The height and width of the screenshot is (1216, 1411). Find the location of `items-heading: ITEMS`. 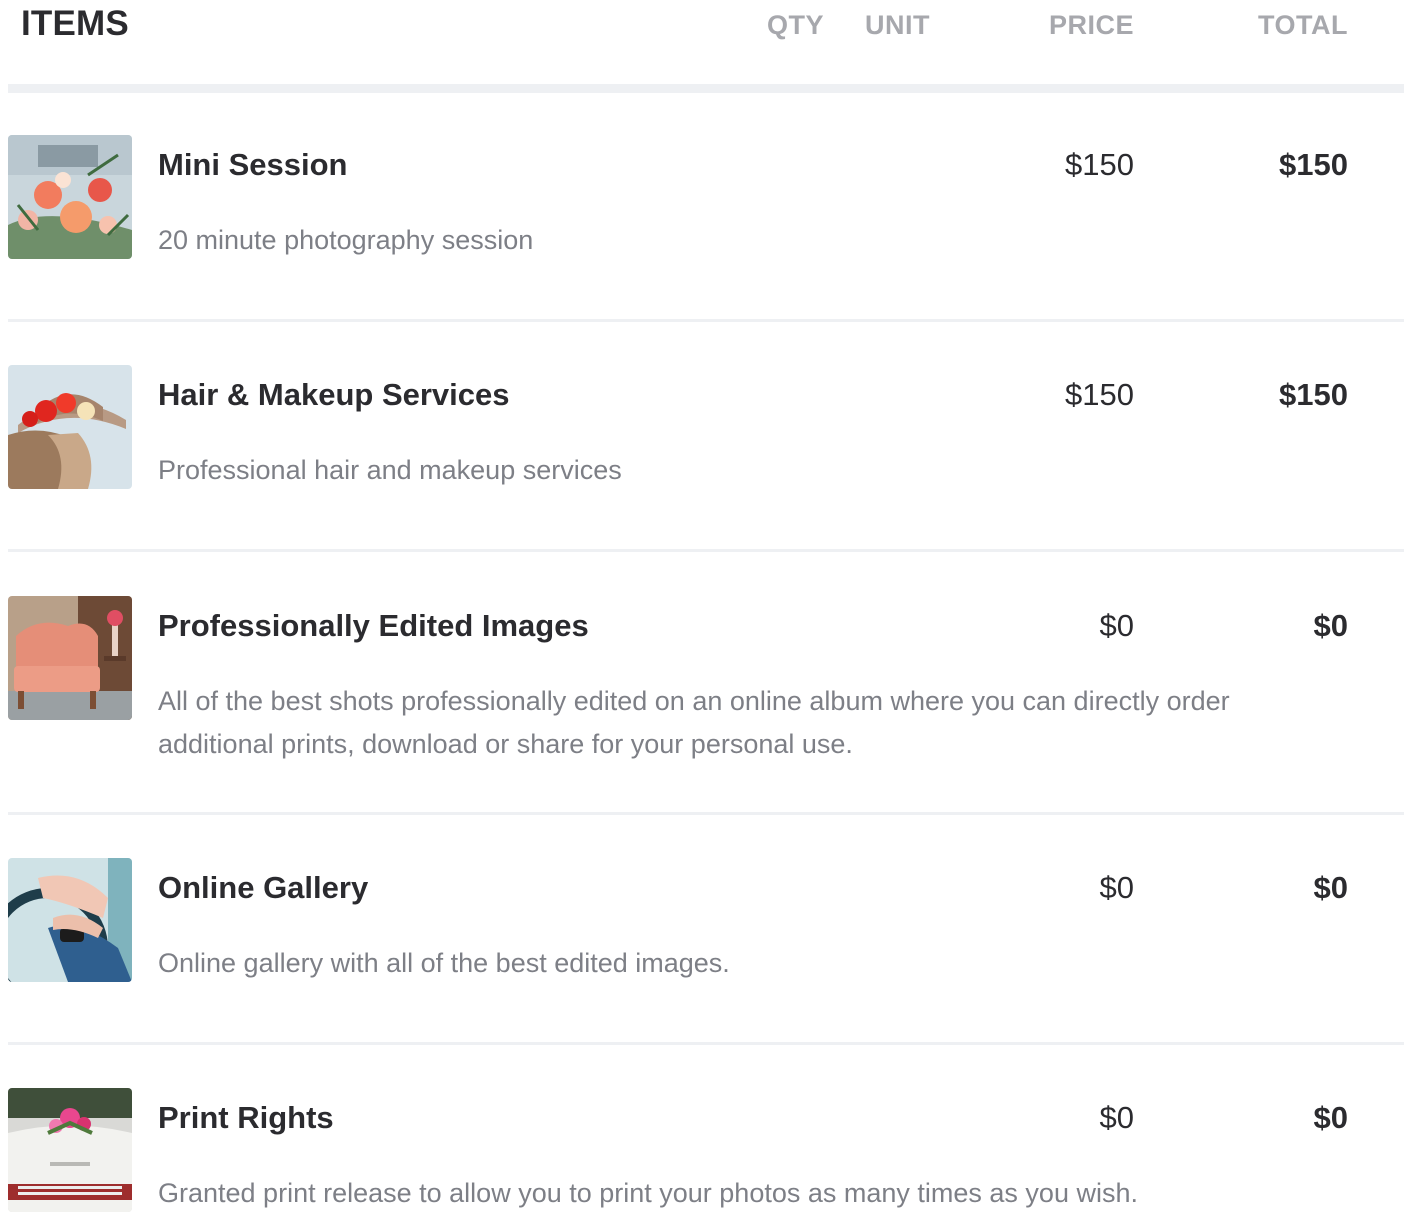

items-heading: ITEMS is located at coordinates (75, 23).